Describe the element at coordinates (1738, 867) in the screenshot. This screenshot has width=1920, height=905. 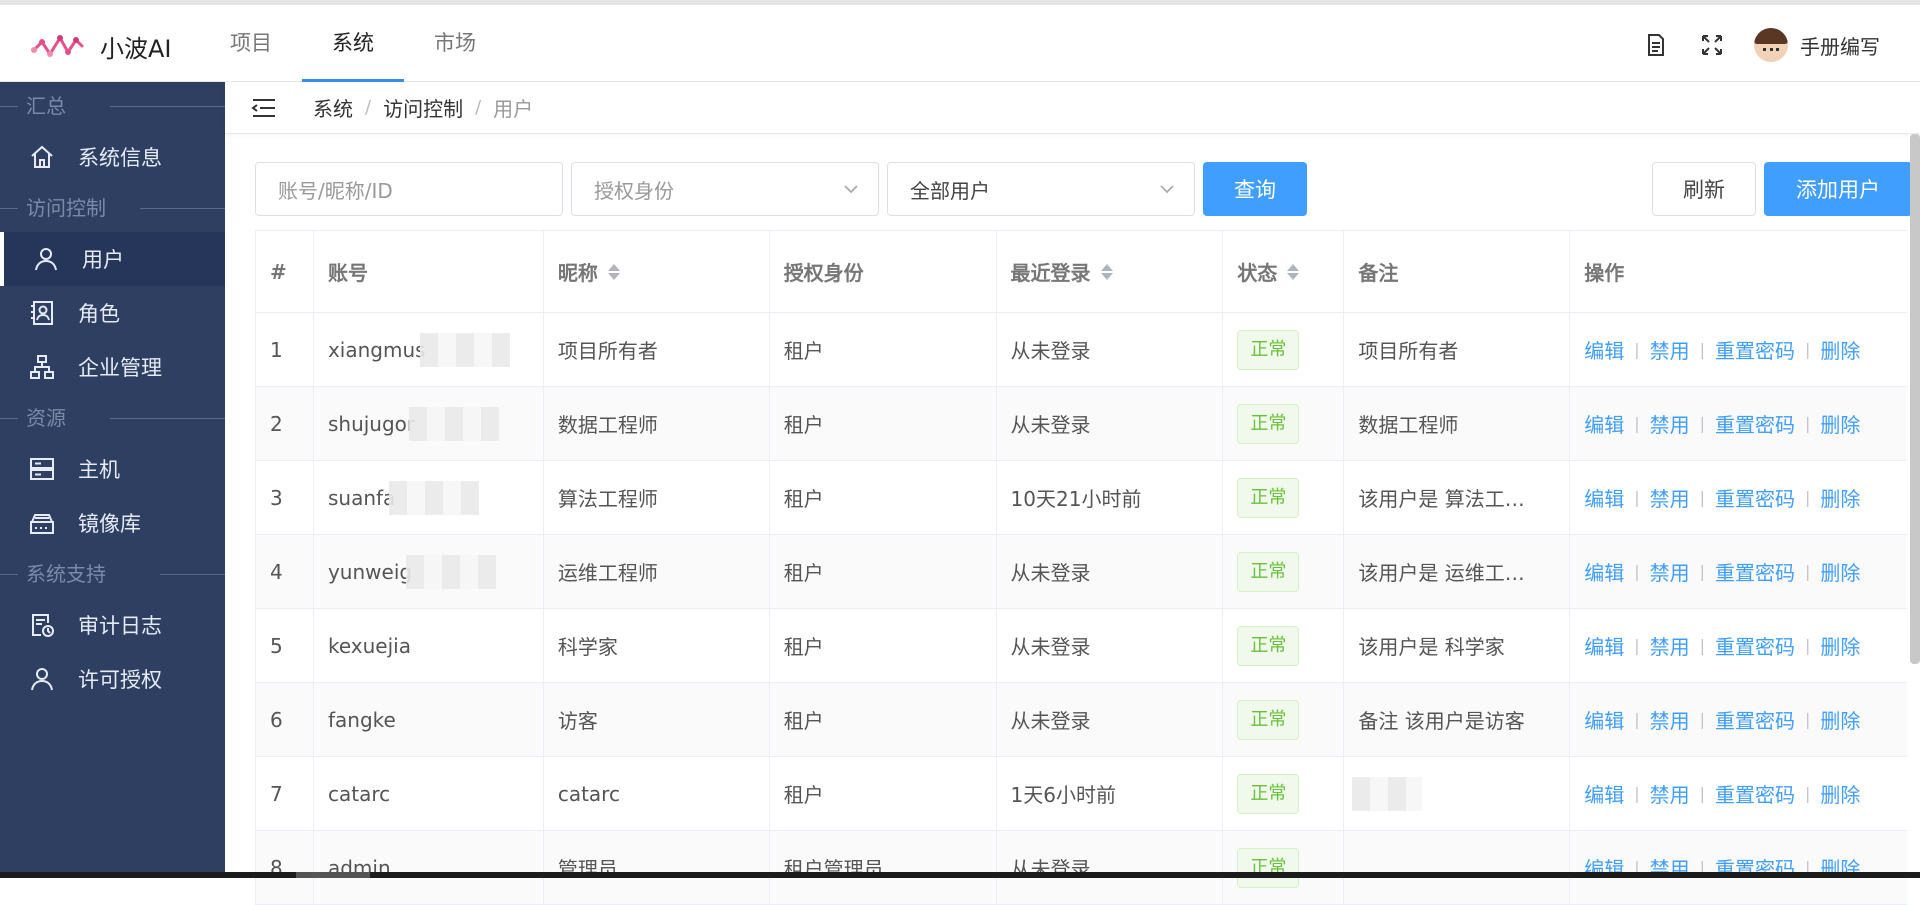
I see `cell-actions: 编辑|禁用|重置密码|删除` at that location.